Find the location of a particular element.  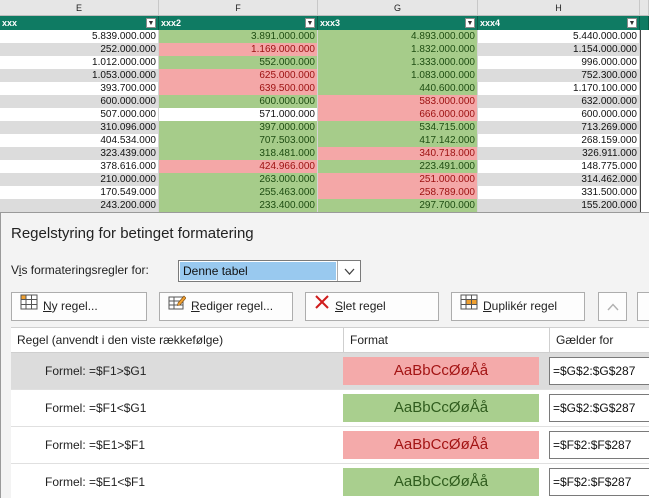

chevron-down-icon is located at coordinates (348, 271).